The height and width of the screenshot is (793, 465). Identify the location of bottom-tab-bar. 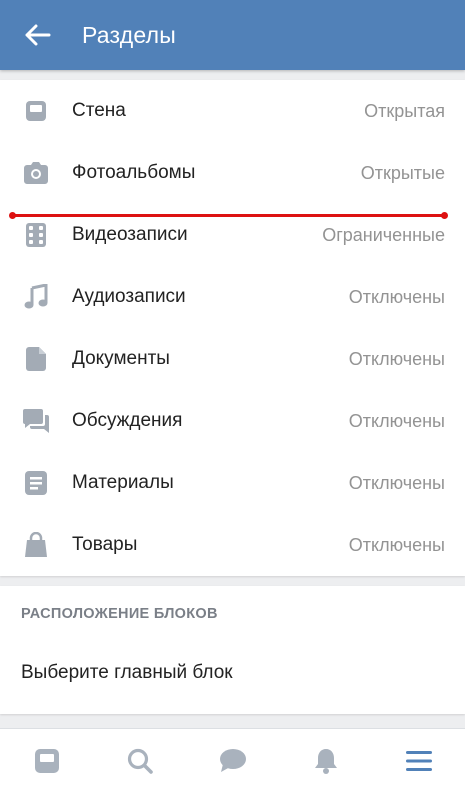
(232, 760).